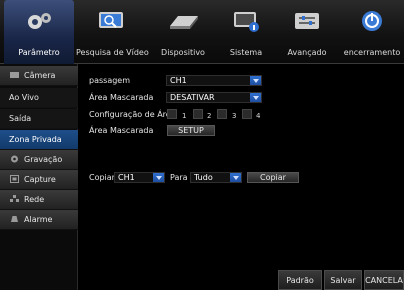 Image resolution: width=404 pixels, height=290 pixels. What do you see at coordinates (39, 220) in the screenshot?
I see `sidebar-item-alarme: Alarme` at bounding box center [39, 220].